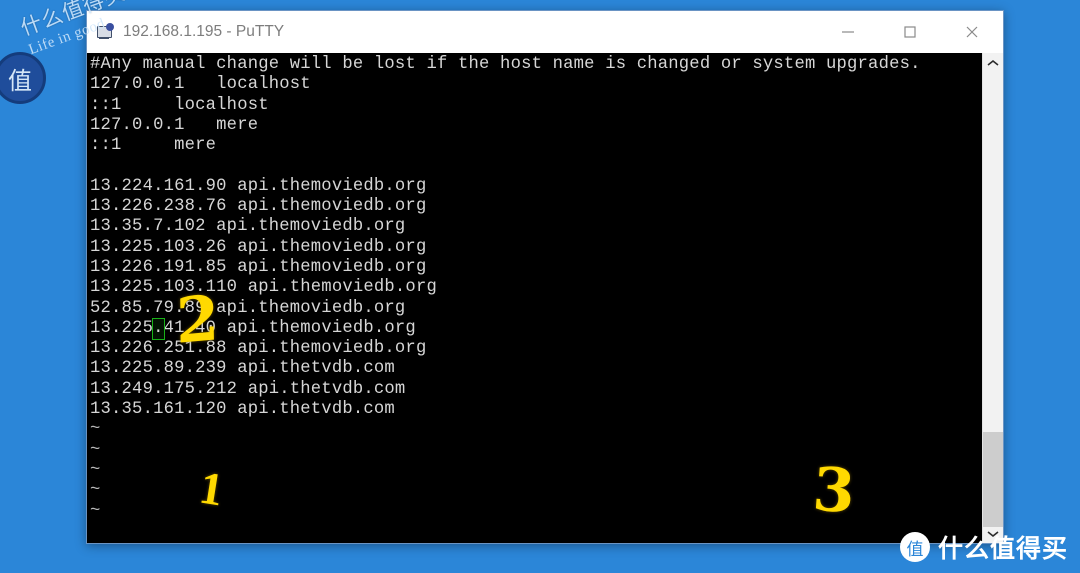 The height and width of the screenshot is (573, 1080). Describe the element at coordinates (248, 308) in the screenshot. I see `terminal-line: 52.85.79.89 api.themoviedb.org` at that location.